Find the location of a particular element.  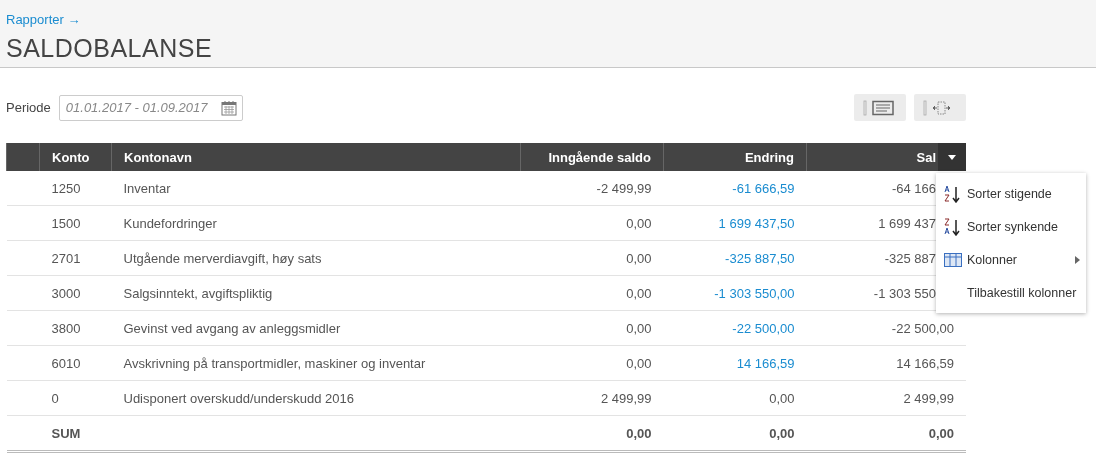

submenu-arrow-icon is located at coordinates (1077, 259).